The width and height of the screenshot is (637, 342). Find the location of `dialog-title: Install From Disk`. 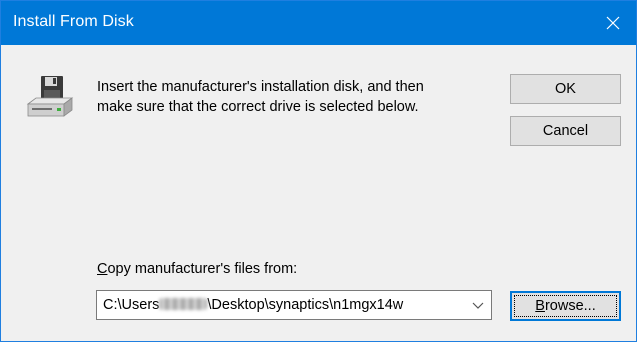

dialog-title: Install From Disk is located at coordinates (73, 21).